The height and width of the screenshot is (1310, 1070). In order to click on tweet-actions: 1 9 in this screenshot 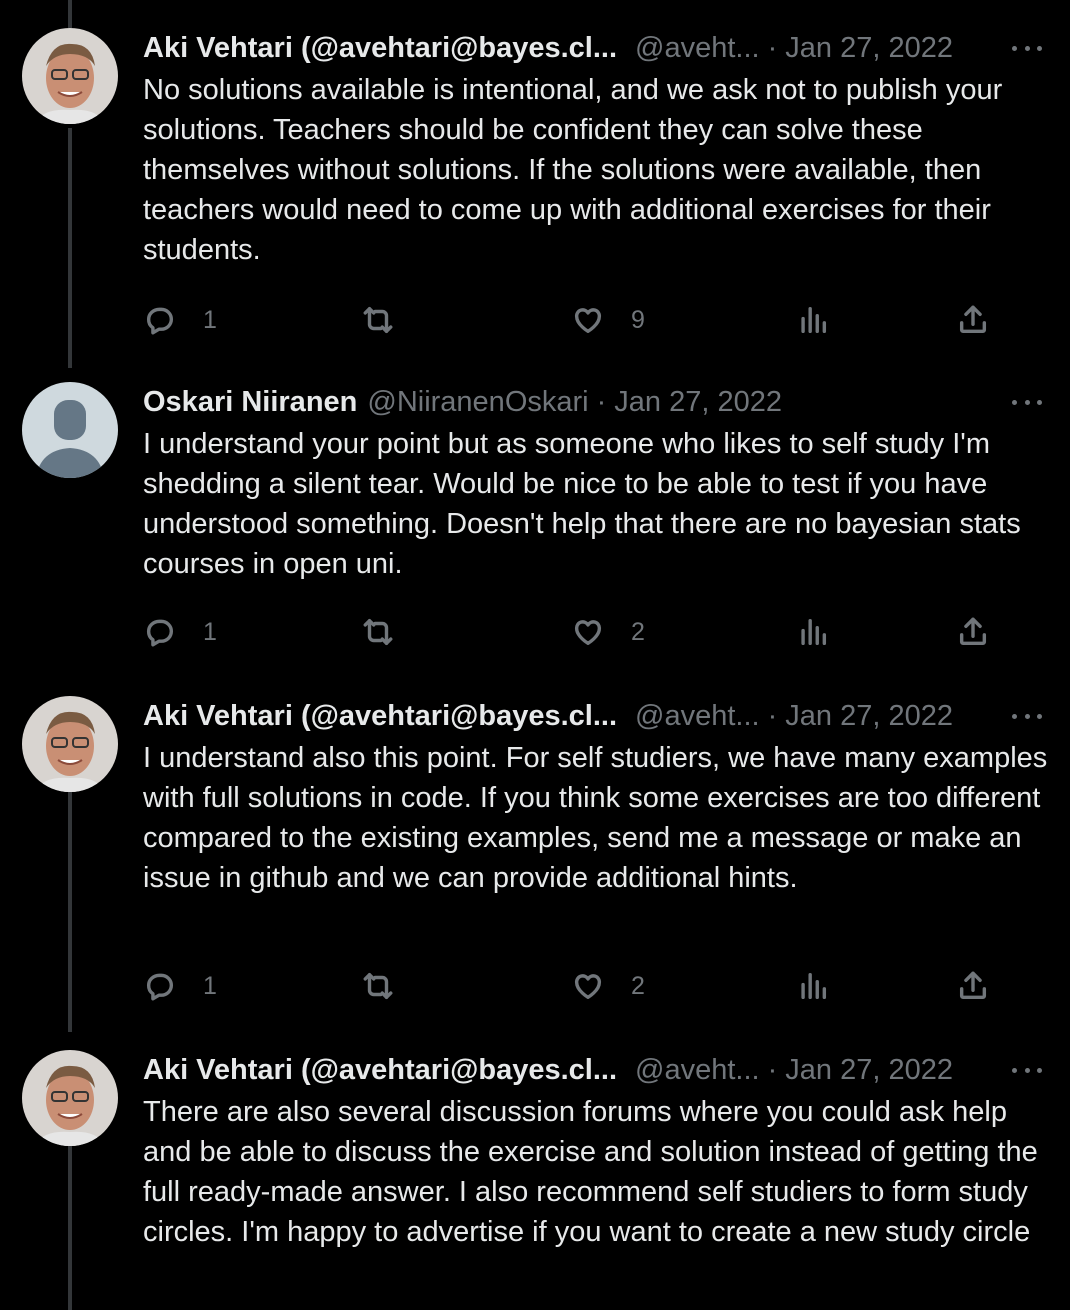, I will do `click(535, 320)`.